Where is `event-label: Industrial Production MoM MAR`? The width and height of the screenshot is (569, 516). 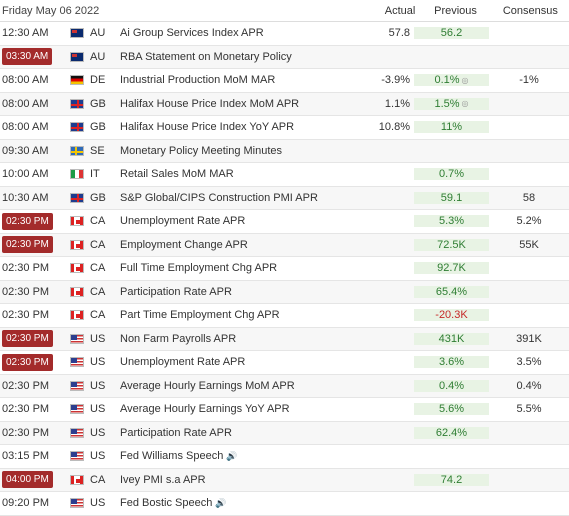
event-label: Industrial Production MoM MAR is located at coordinates (198, 80).